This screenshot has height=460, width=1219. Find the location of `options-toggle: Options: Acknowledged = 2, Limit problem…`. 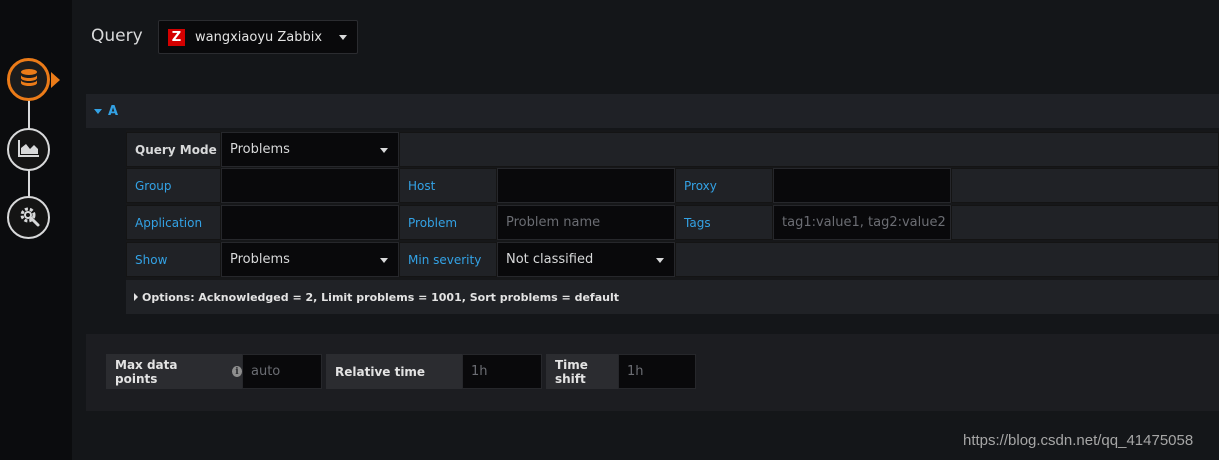

options-toggle: Options: Acknowledged = 2, Limit problem… is located at coordinates (672, 297).